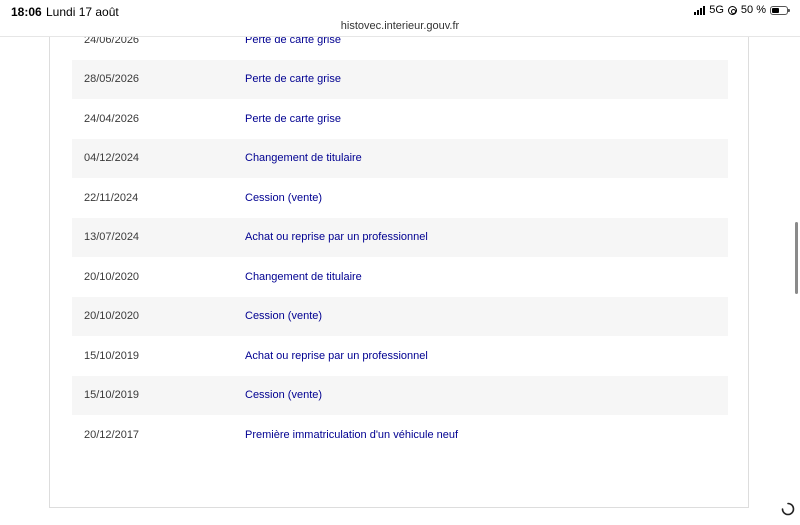 Image resolution: width=800 pixels, height=525 pixels. I want to click on status-date: Lundi 17 août, so click(82, 12).